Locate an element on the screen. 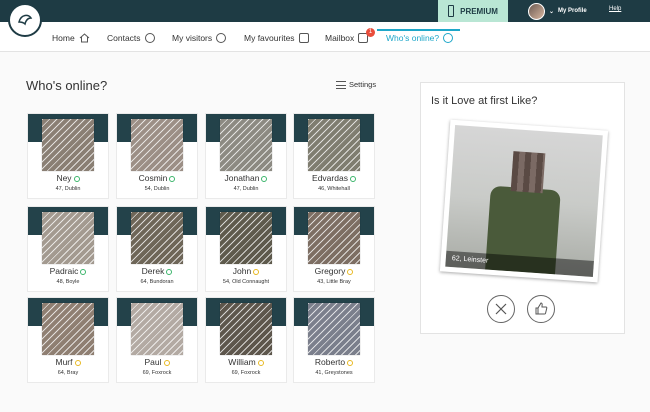 This screenshot has width=650, height=412. member-name-row: Derek is located at coordinates (157, 271).